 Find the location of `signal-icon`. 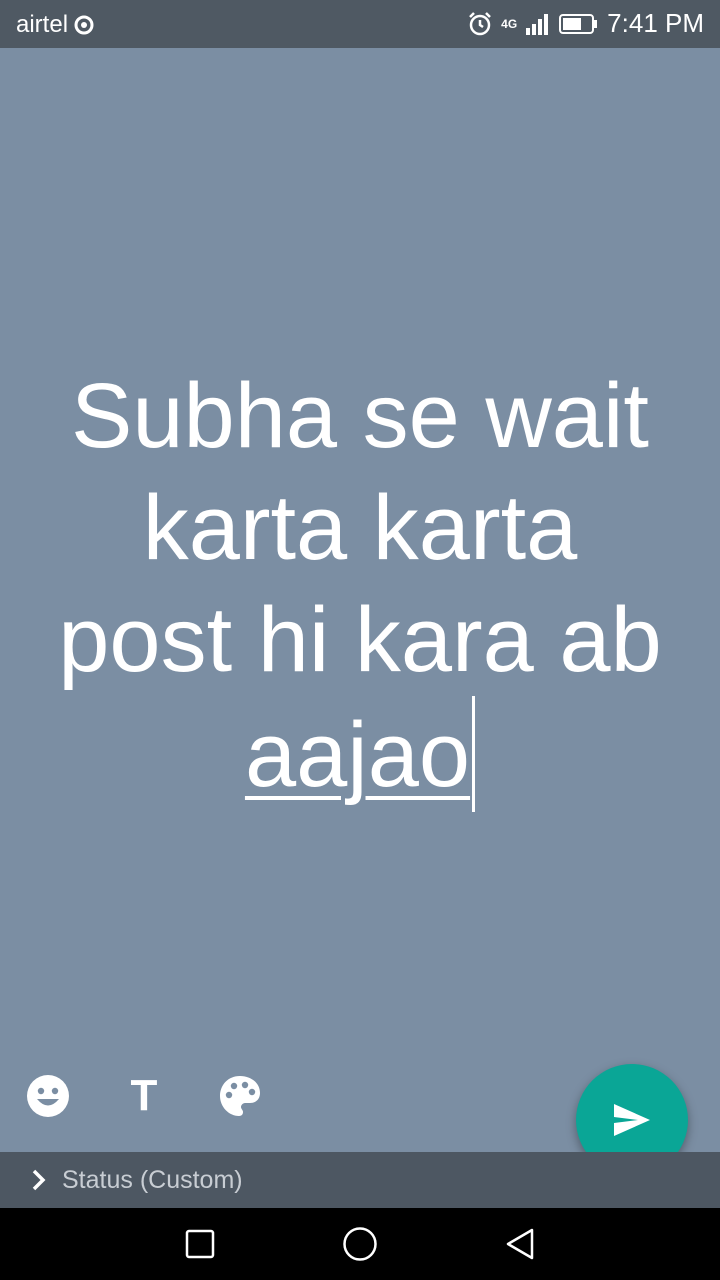

signal-icon is located at coordinates (537, 24).